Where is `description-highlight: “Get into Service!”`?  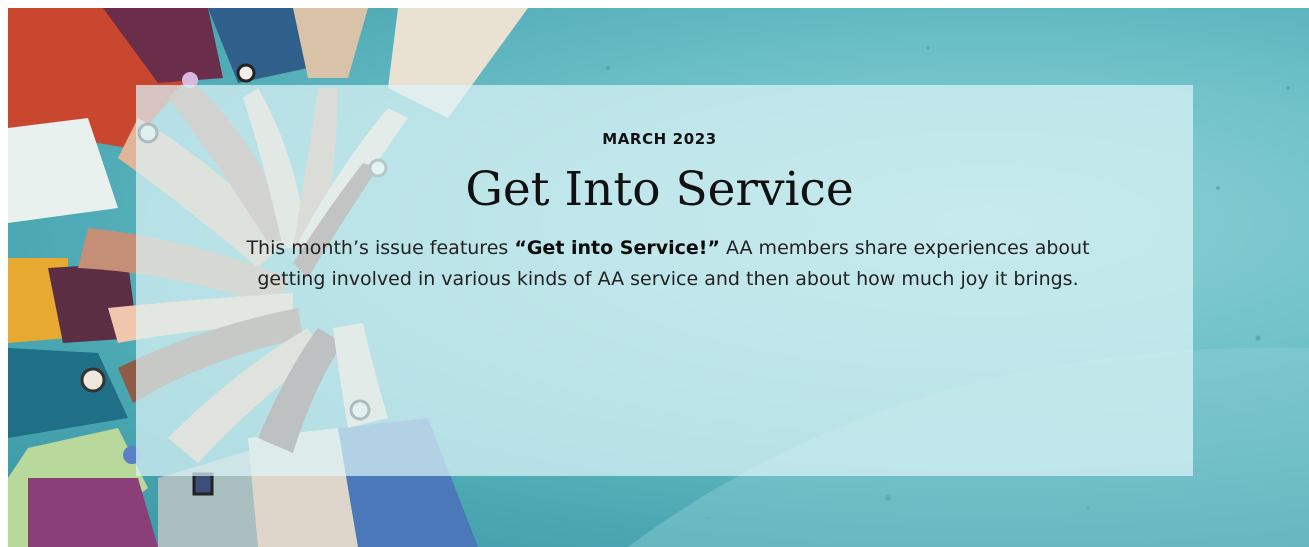
description-highlight: “Get into Service!” is located at coordinates (617, 248).